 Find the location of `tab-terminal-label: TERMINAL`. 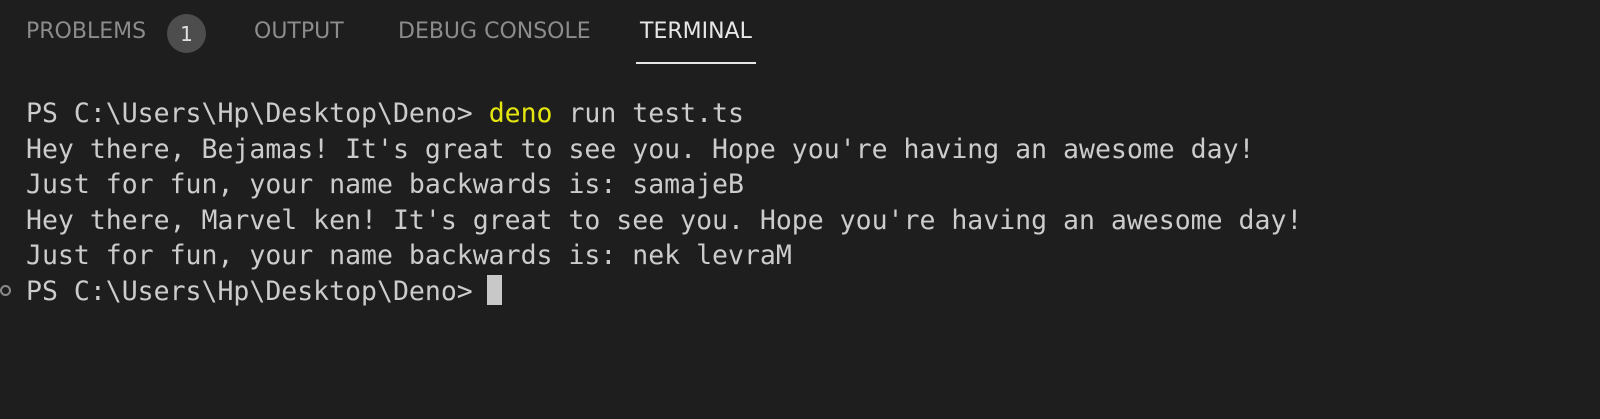

tab-terminal-label: TERMINAL is located at coordinates (696, 31).